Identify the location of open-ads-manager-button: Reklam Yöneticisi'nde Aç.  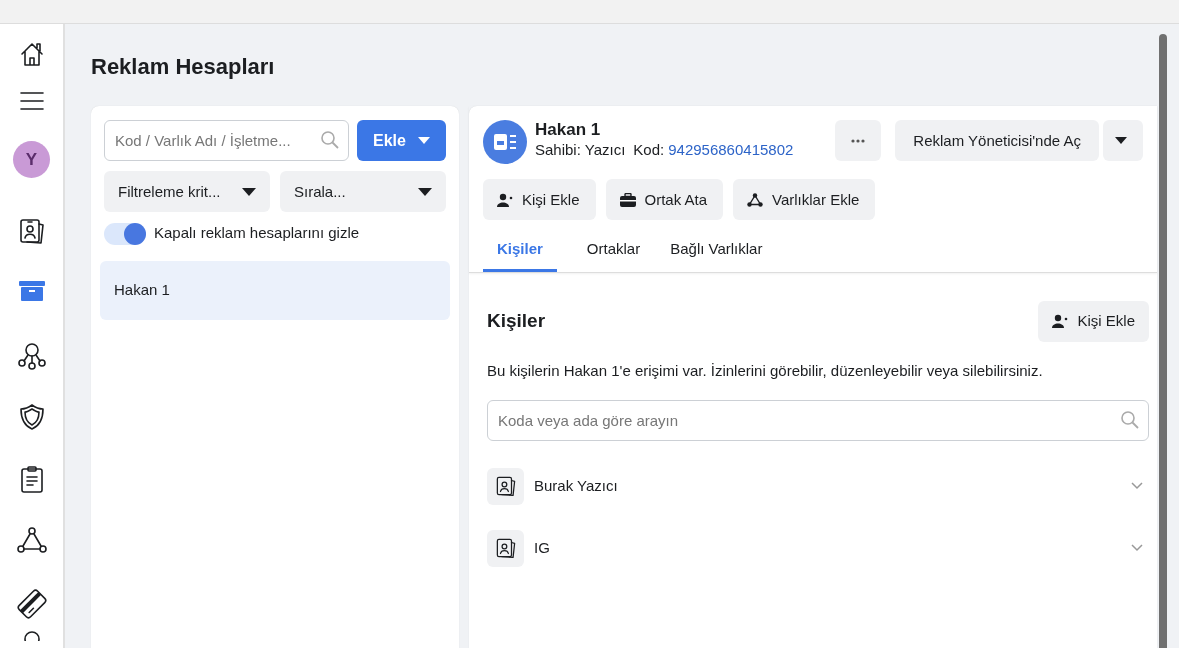
(997, 141).